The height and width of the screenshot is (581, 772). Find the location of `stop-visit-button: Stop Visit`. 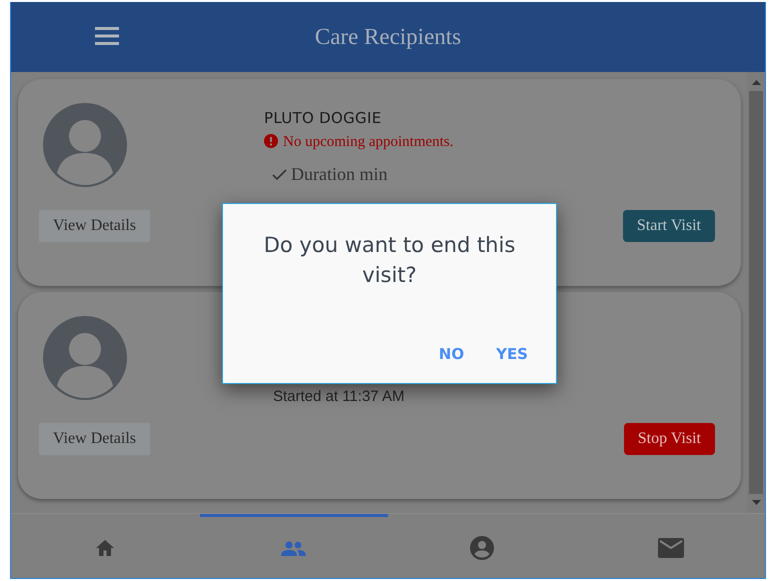

stop-visit-button: Stop Visit is located at coordinates (669, 439).